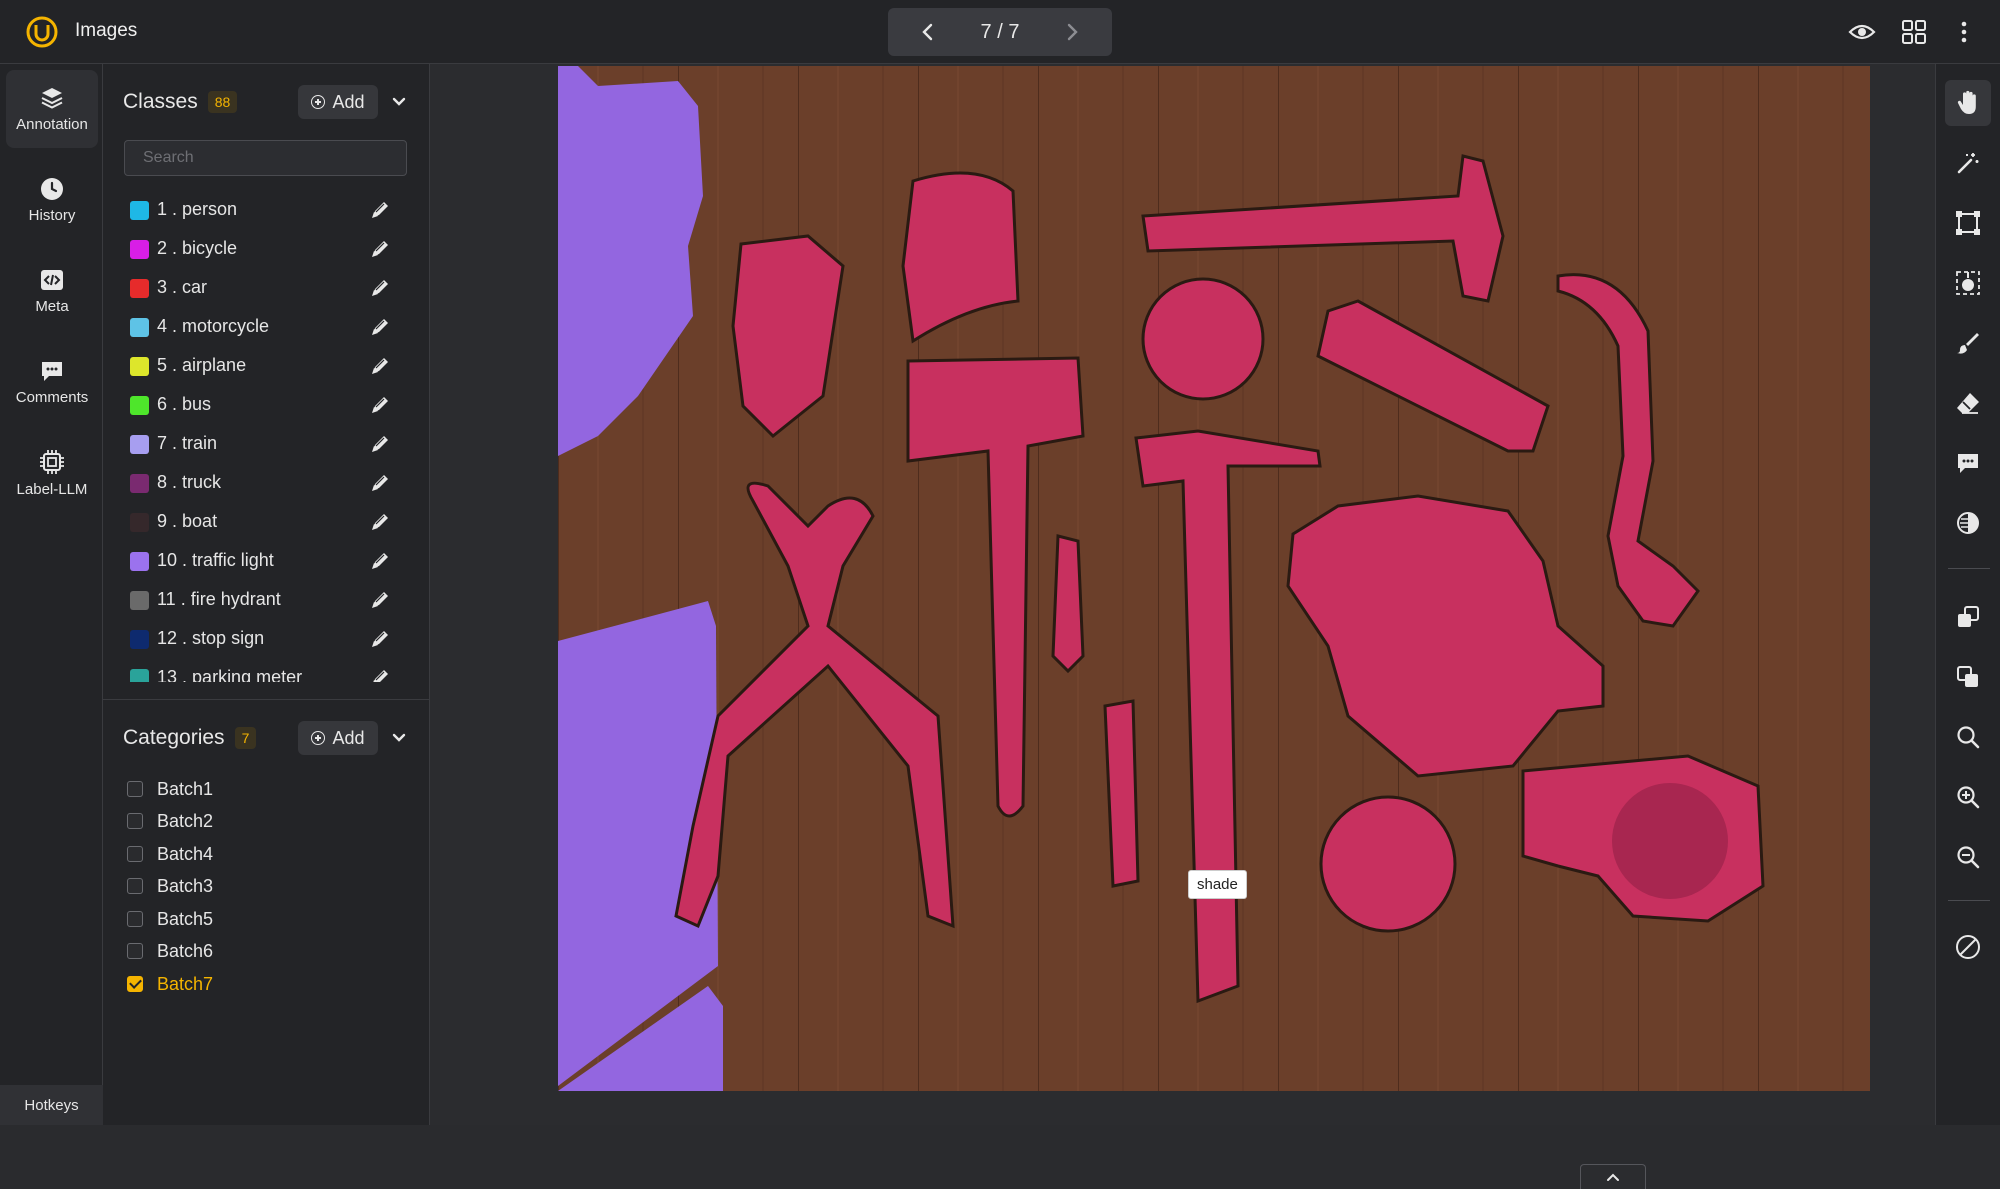 The image size is (2000, 1189). Describe the element at coordinates (338, 102) in the screenshot. I see `add-class-button: Add` at that location.